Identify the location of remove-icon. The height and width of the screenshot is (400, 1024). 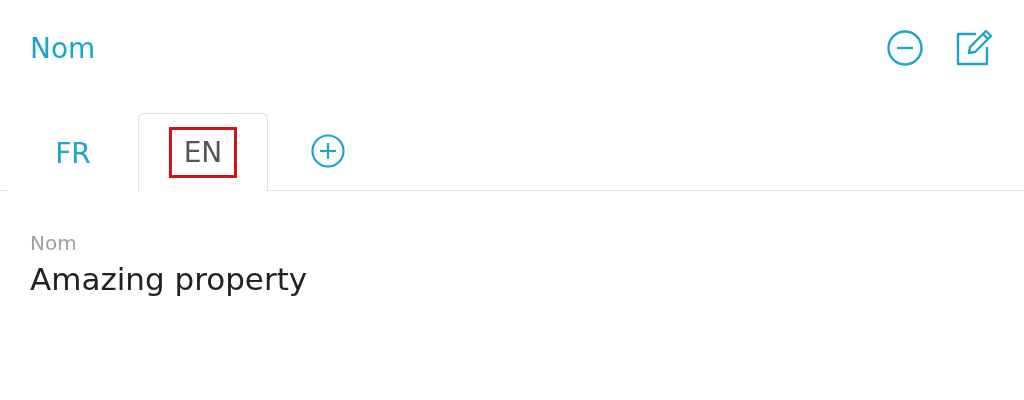
(905, 48).